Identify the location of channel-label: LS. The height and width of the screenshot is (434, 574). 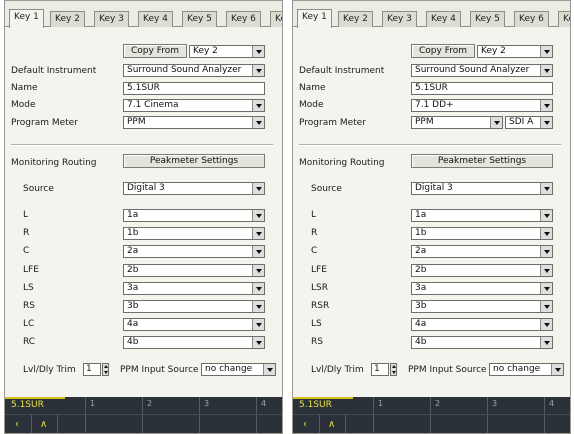
(28, 288).